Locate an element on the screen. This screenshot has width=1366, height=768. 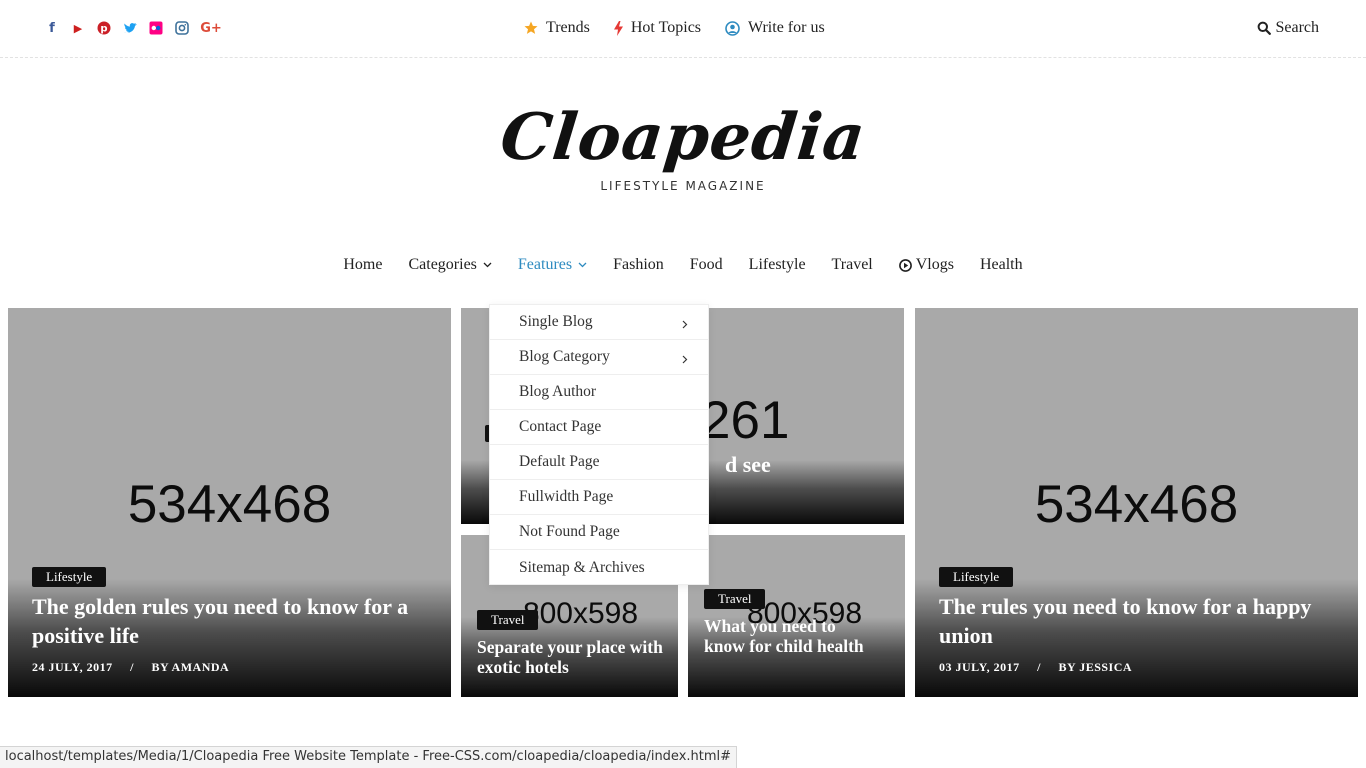
bolt-icon is located at coordinates (618, 28).